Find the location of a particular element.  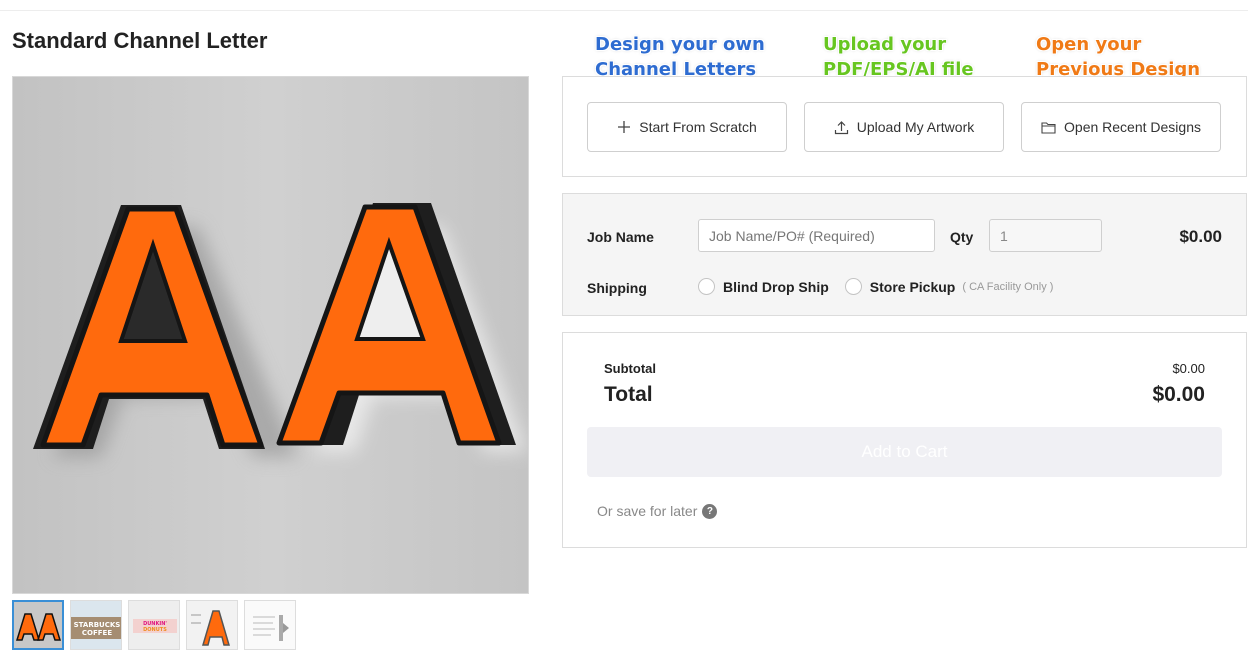

thumbnail-strip: STARBUCKS COFFEE DUNKIN' DONUTS is located at coordinates (154, 625).